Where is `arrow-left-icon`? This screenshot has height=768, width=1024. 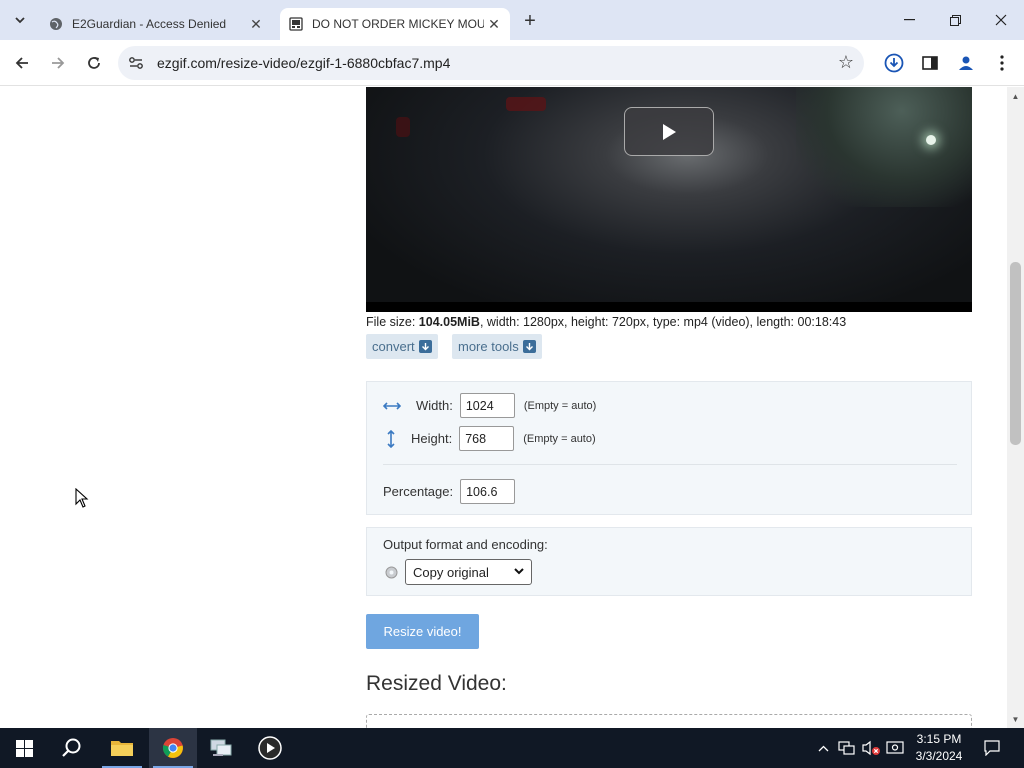
arrow-left-icon is located at coordinates (21, 63).